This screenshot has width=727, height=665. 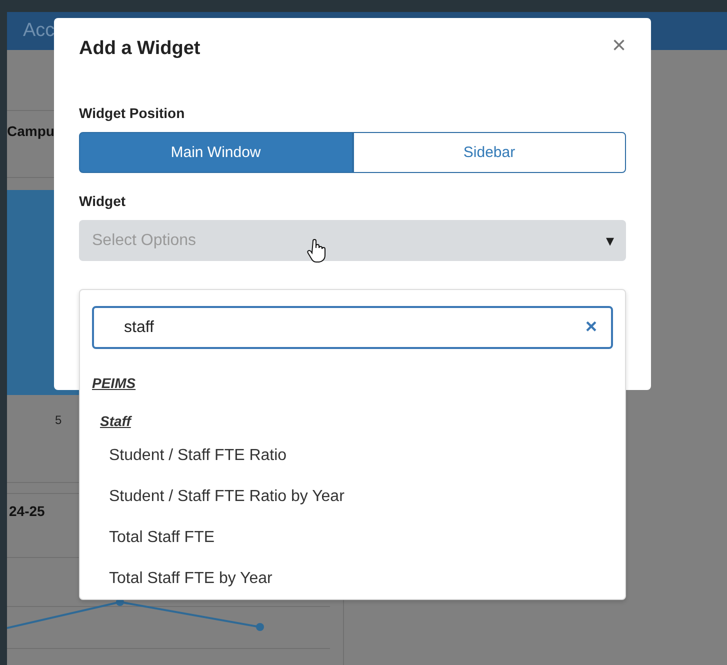 What do you see at coordinates (352, 578) in the screenshot?
I see `dropdown-option: Total Staff FTE by Year` at bounding box center [352, 578].